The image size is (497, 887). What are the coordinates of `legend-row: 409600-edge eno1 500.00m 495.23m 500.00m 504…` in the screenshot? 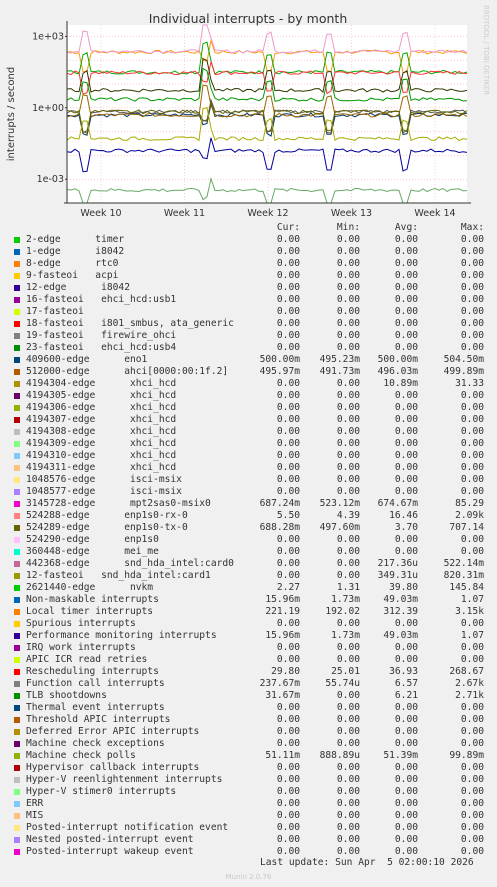 It's located at (248, 360).